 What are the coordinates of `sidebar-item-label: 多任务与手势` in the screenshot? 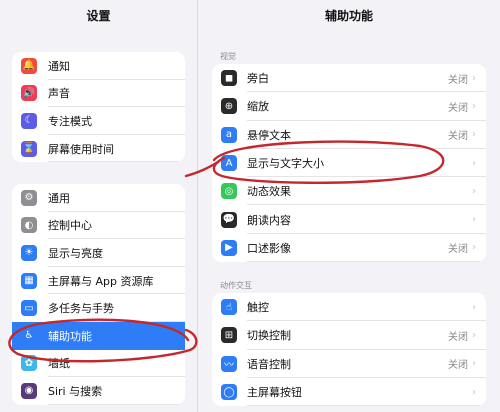 It's located at (81, 309).